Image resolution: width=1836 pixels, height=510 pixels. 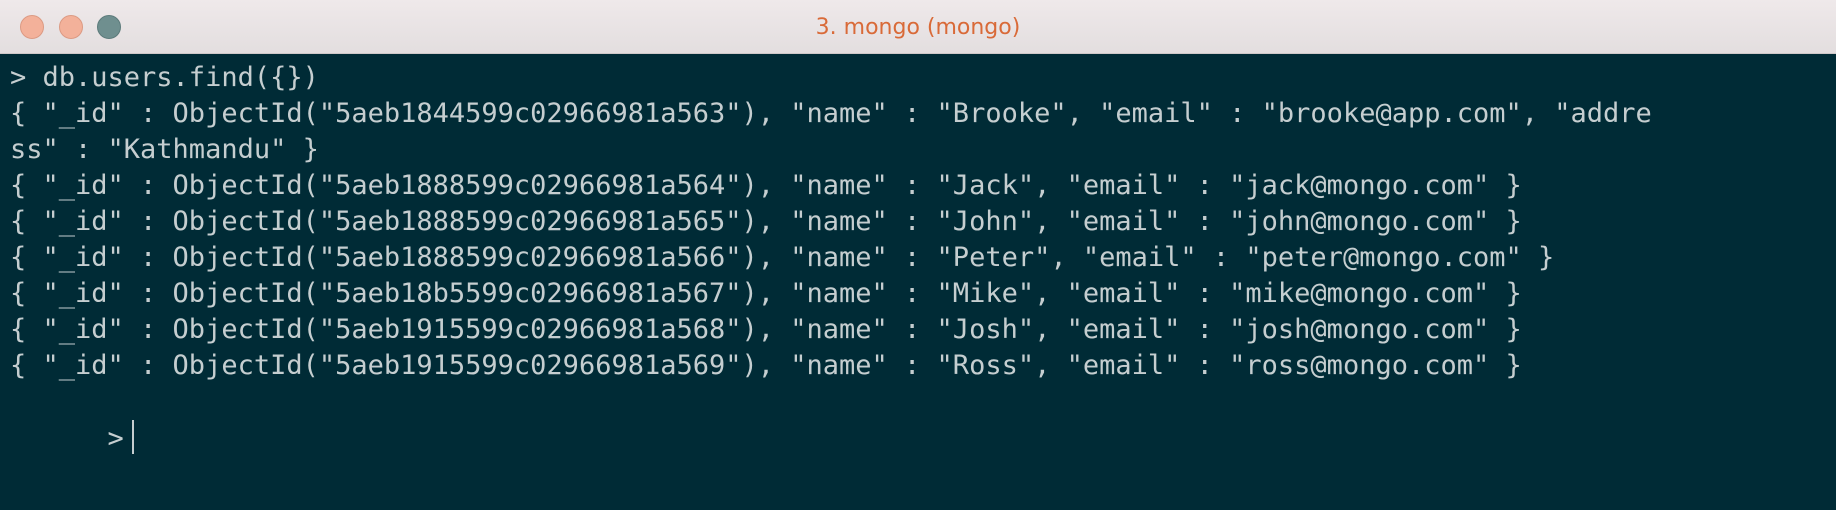 I want to click on prompt-symbol: >, so click(x=115, y=438).